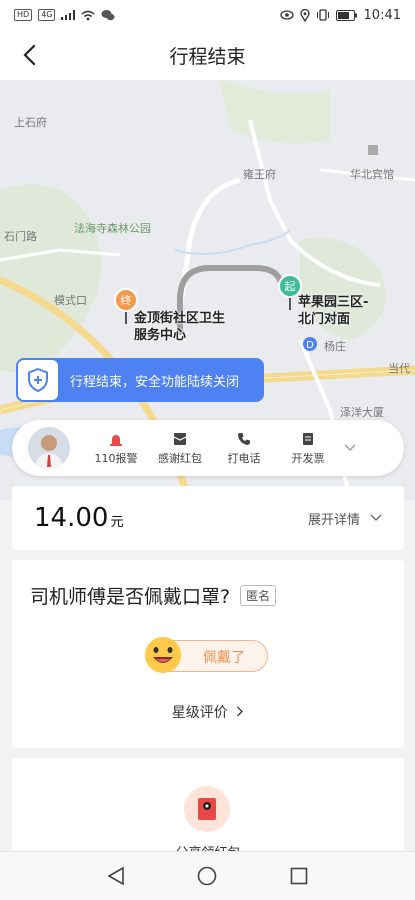  I want to click on header: 行程结束, so click(207, 55).